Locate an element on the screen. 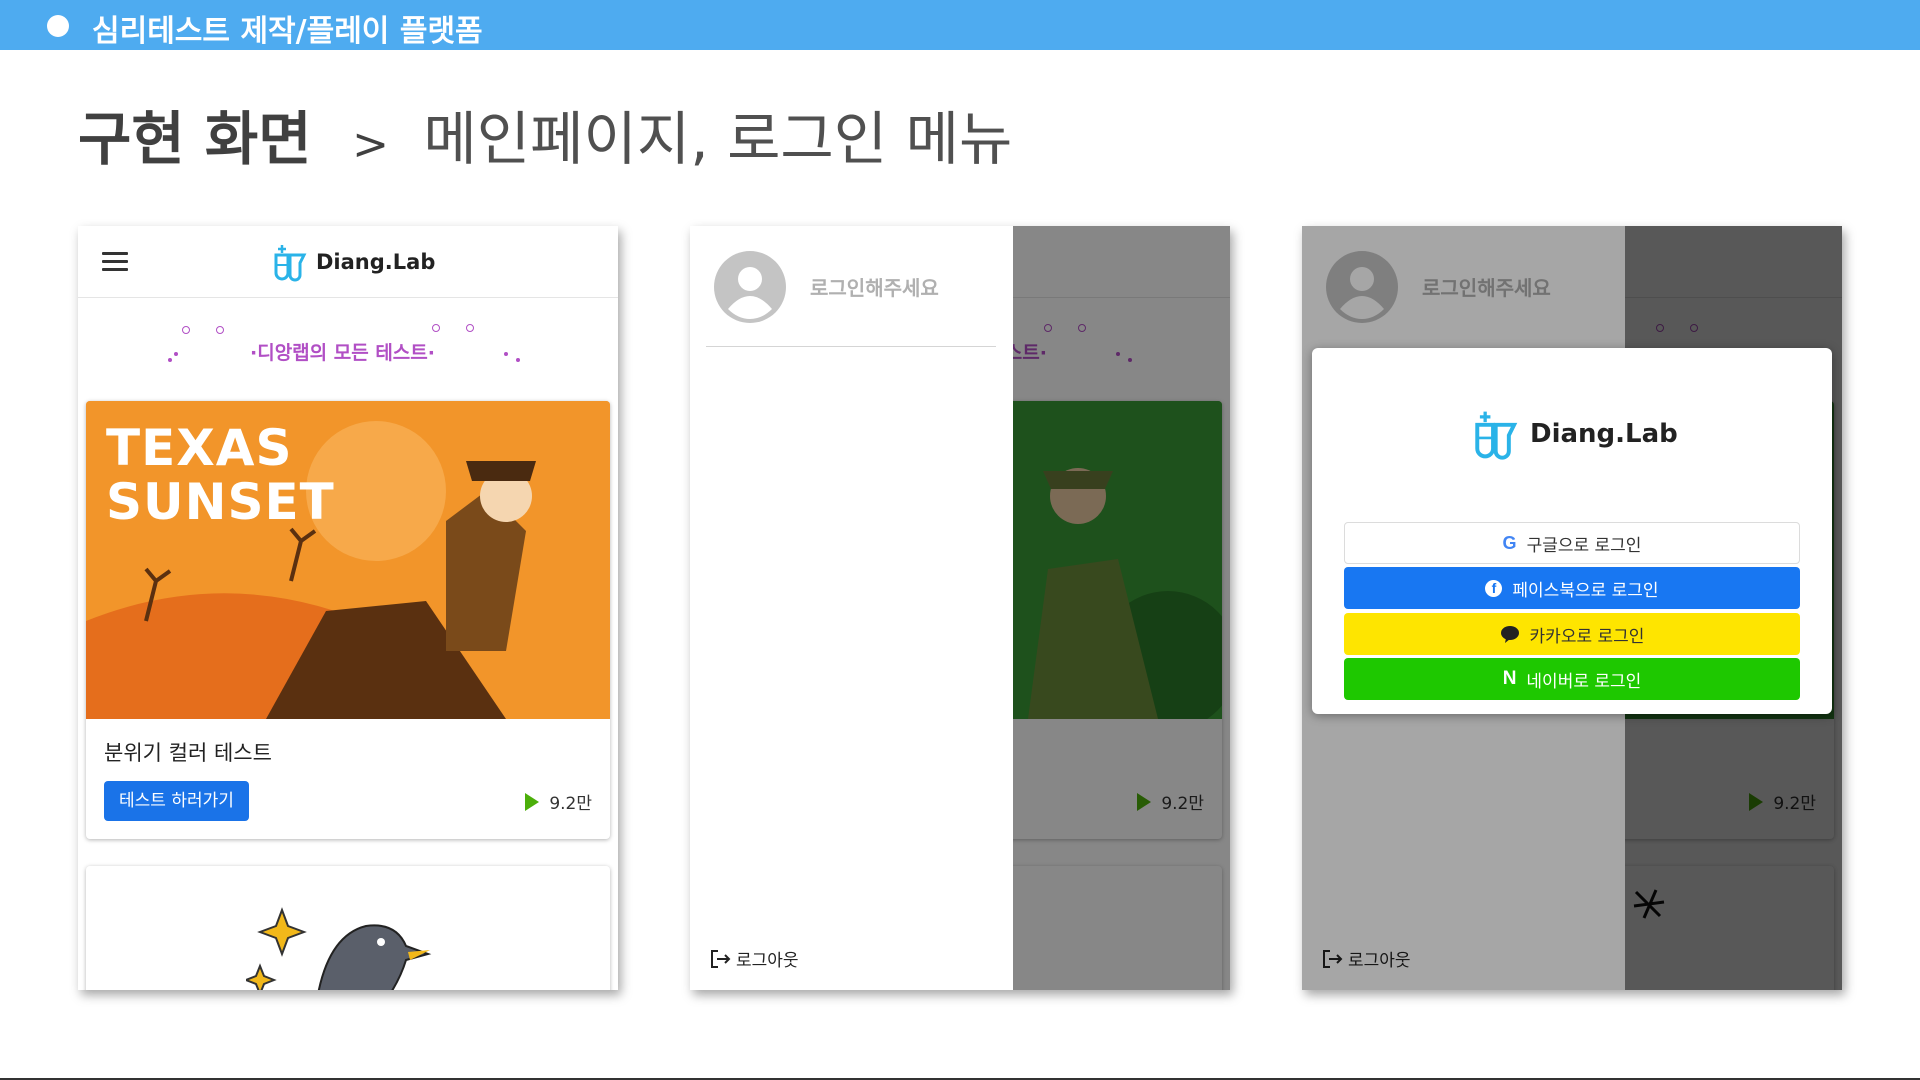  naver-login-button: N 네이버로 로그인 is located at coordinates (1572, 679).